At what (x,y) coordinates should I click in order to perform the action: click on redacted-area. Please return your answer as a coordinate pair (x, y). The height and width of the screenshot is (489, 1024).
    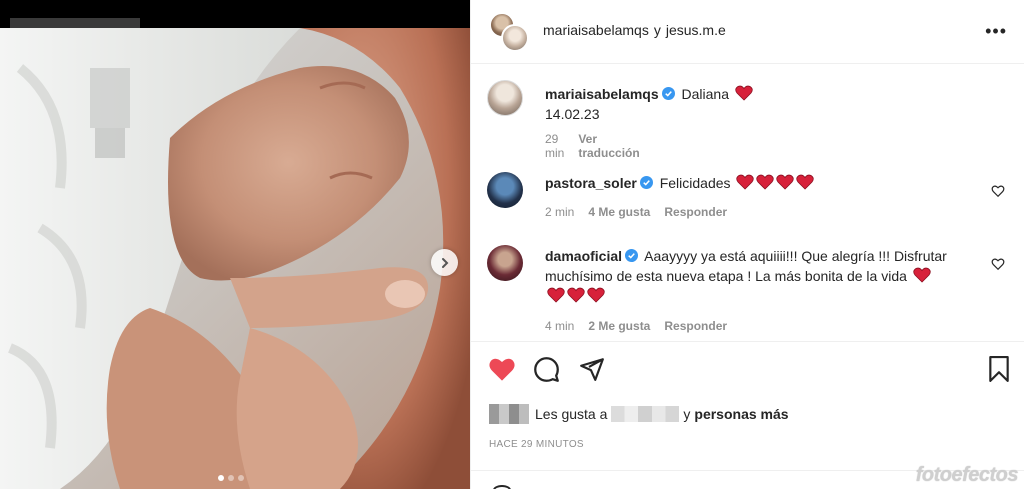
    Looking at the image, I should click on (75, 23).